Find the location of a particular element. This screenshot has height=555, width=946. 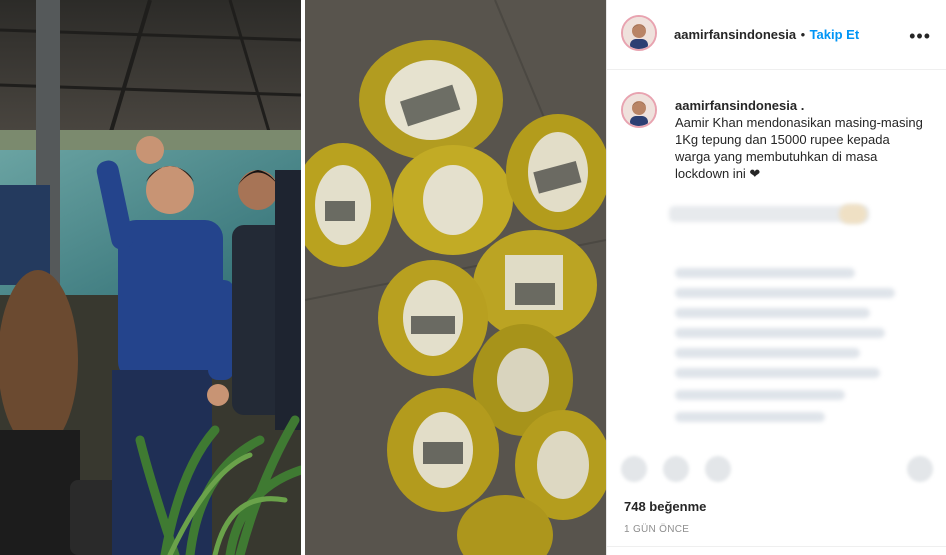

more-options-icon: ••• is located at coordinates (920, 36).